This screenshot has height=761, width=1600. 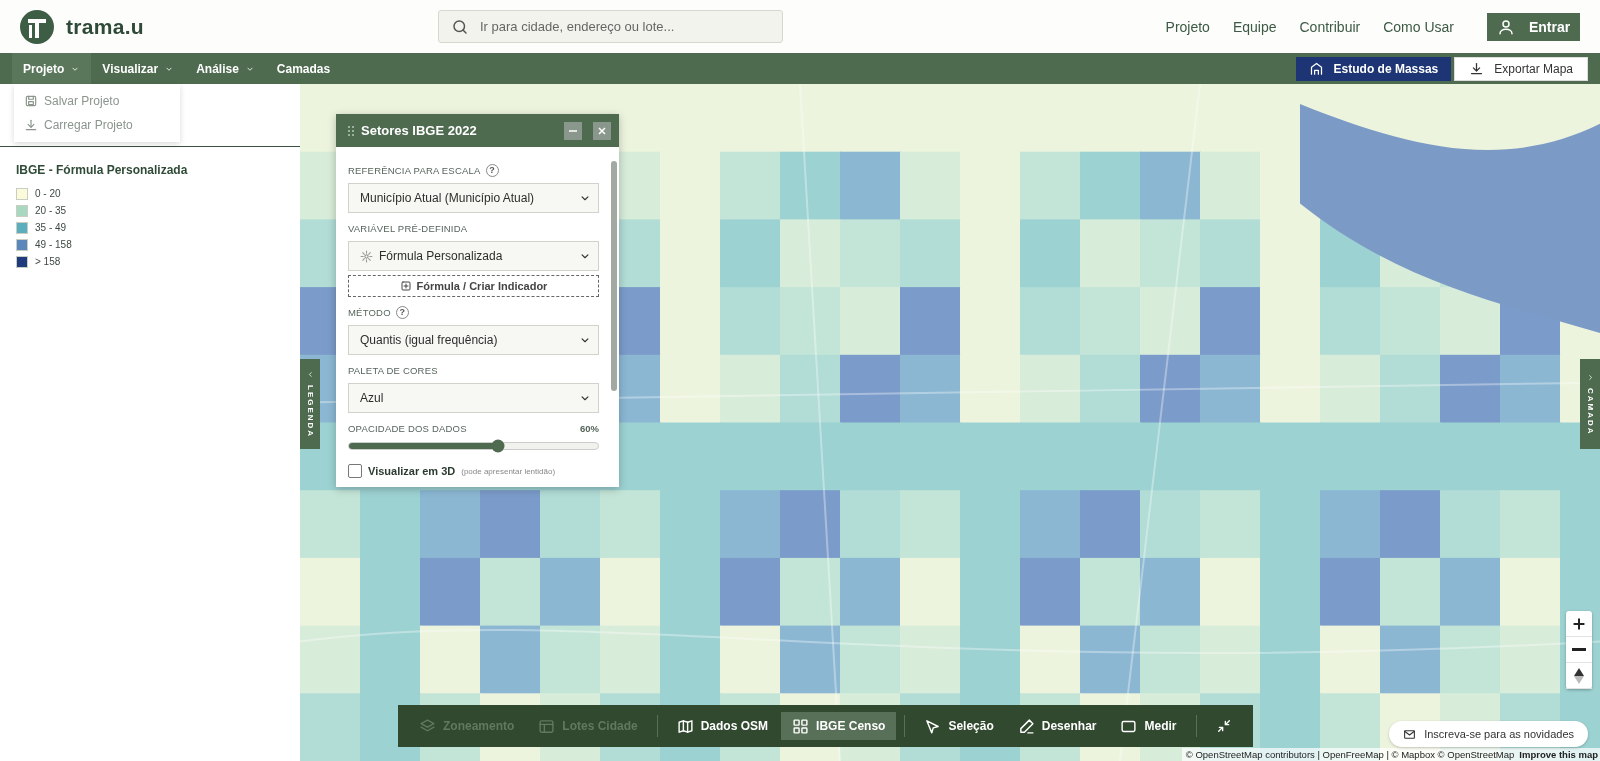 I want to click on map-icon, so click(x=685, y=726).